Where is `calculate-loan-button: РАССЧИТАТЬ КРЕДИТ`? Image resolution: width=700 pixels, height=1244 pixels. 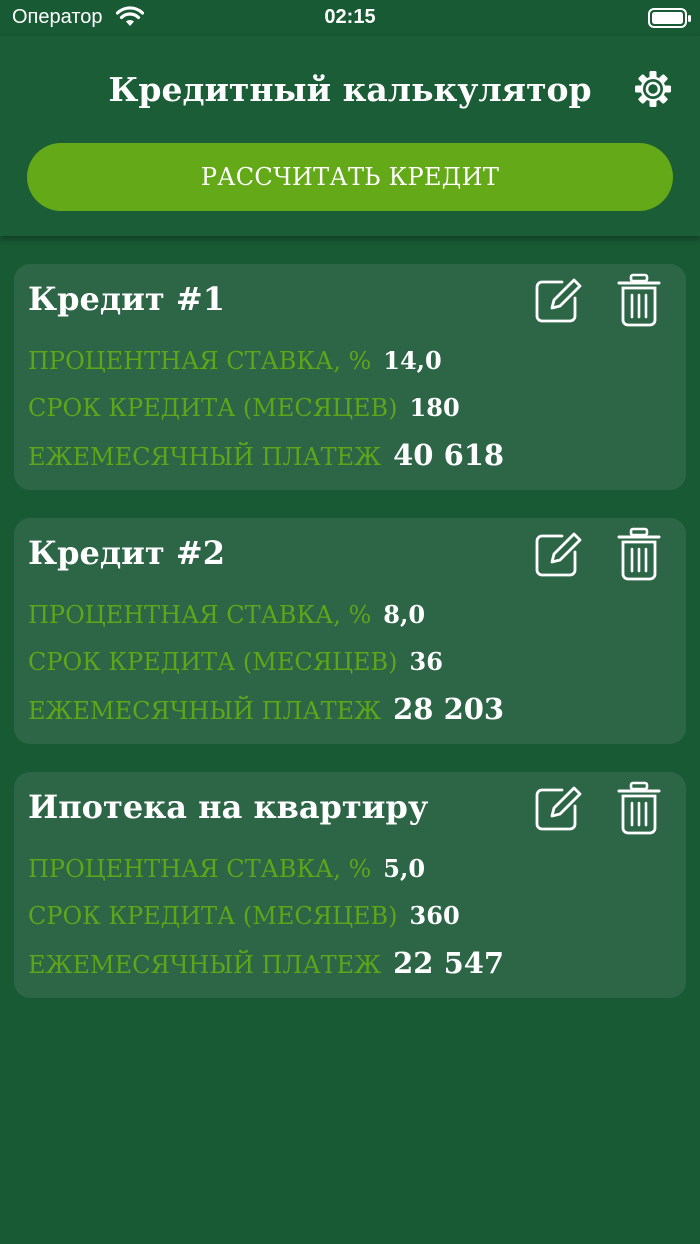
calculate-loan-button: РАССЧИТАТЬ КРЕДИТ is located at coordinates (350, 177).